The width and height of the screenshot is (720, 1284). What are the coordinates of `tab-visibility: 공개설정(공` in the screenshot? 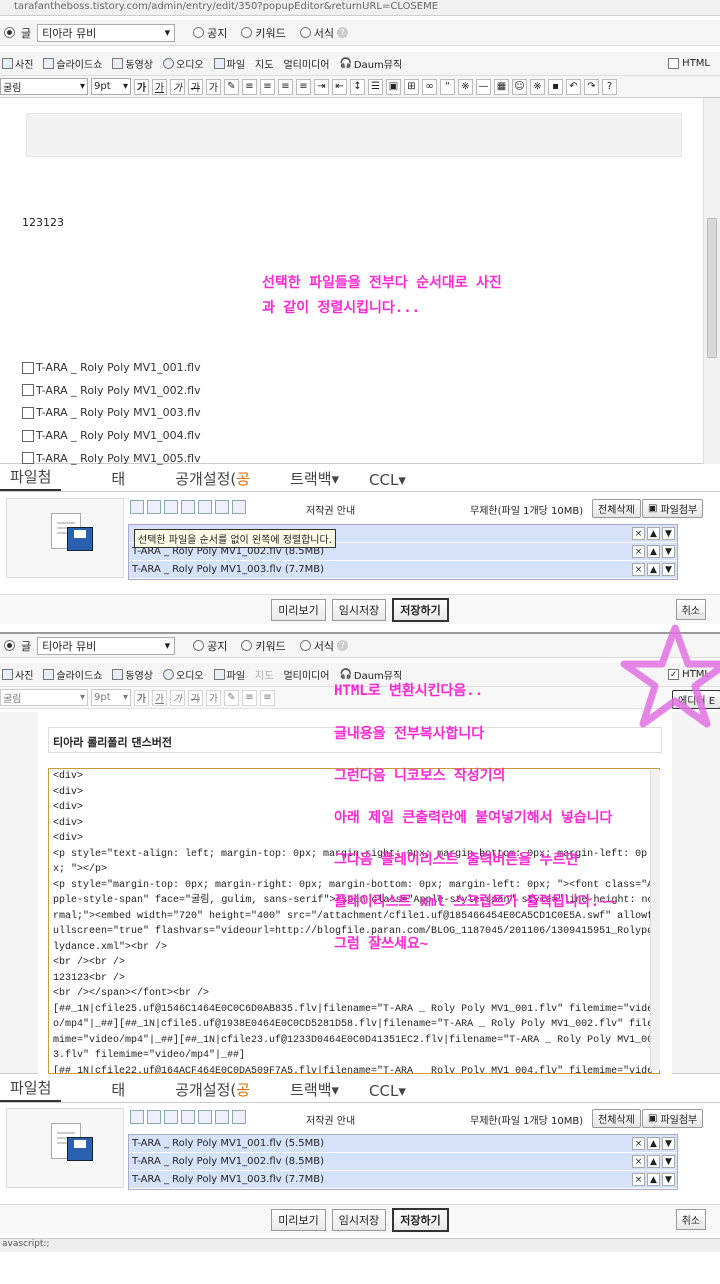 It's located at (212, 479).